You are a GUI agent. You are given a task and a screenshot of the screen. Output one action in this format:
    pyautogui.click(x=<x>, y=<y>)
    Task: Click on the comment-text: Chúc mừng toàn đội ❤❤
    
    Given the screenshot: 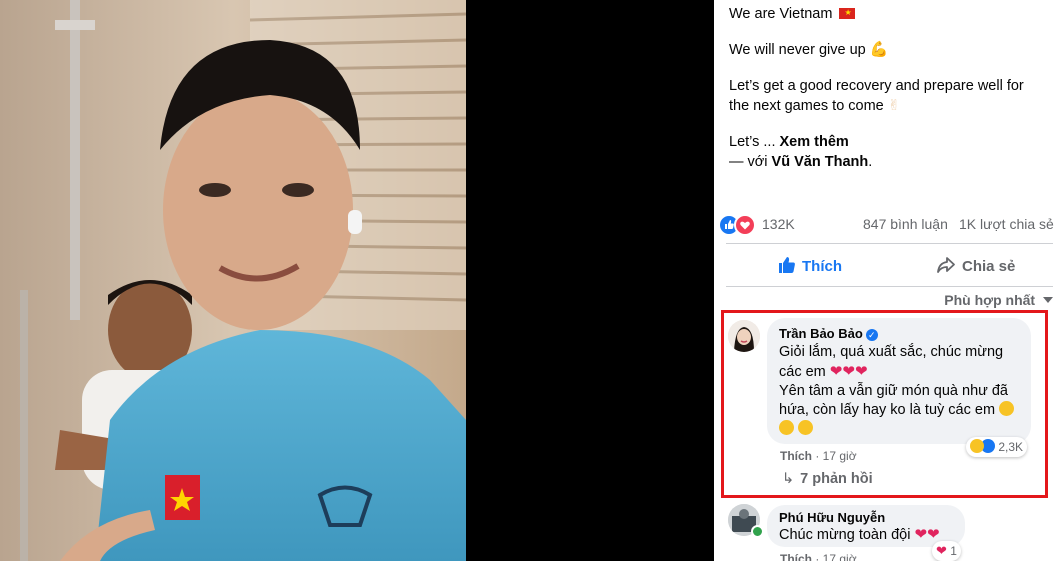 What is the action you would take?
    pyautogui.click(x=859, y=535)
    